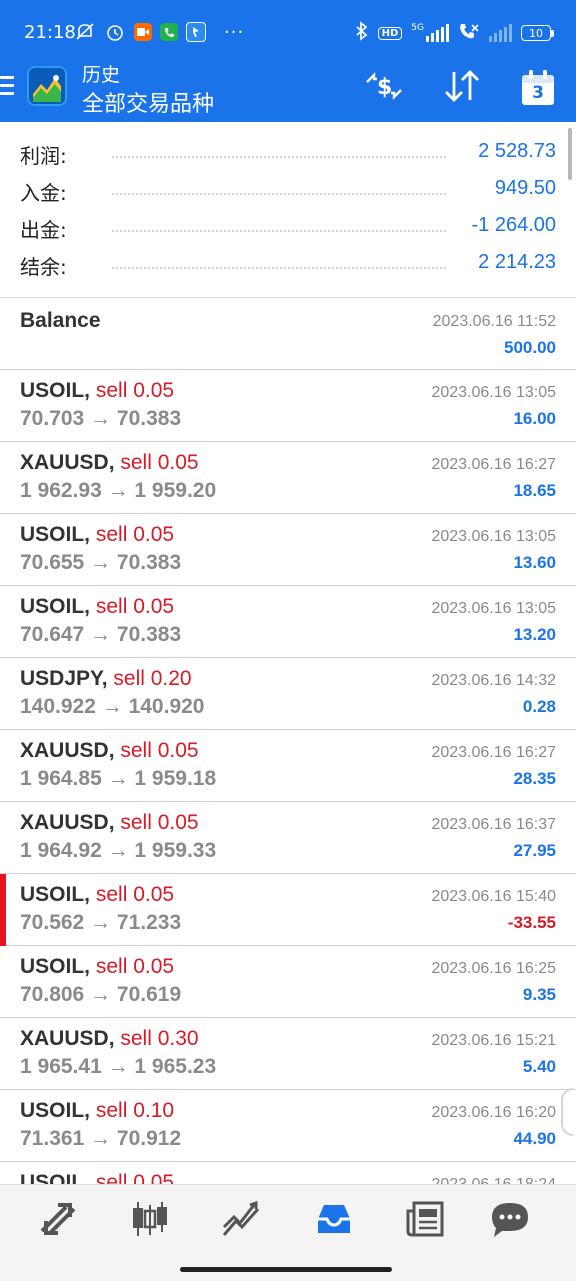  I want to click on symbol-filter-title: 全部交易品种, so click(148, 102).